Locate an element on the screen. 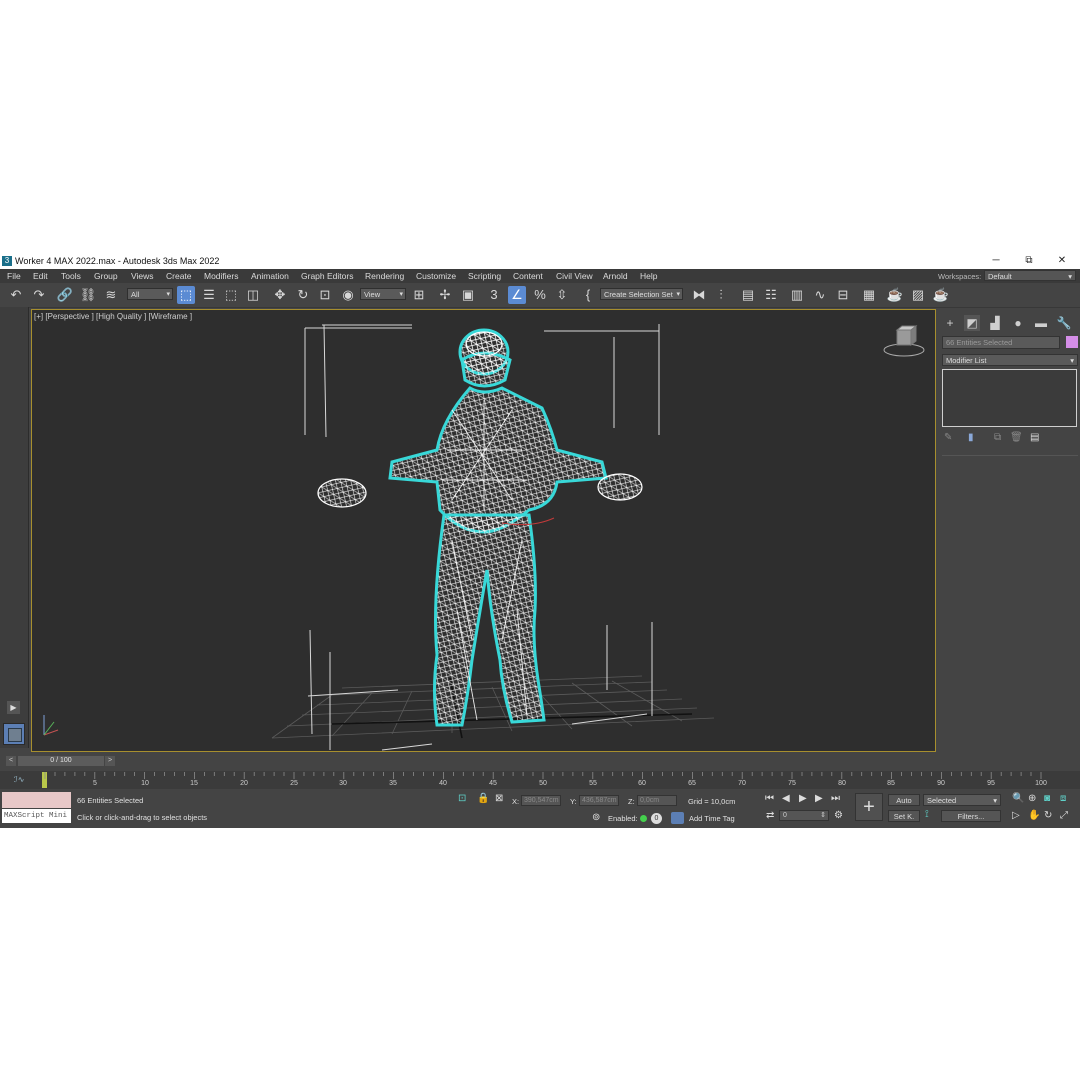  go-to-end-icon: ⏭ is located at coordinates (835, 798).